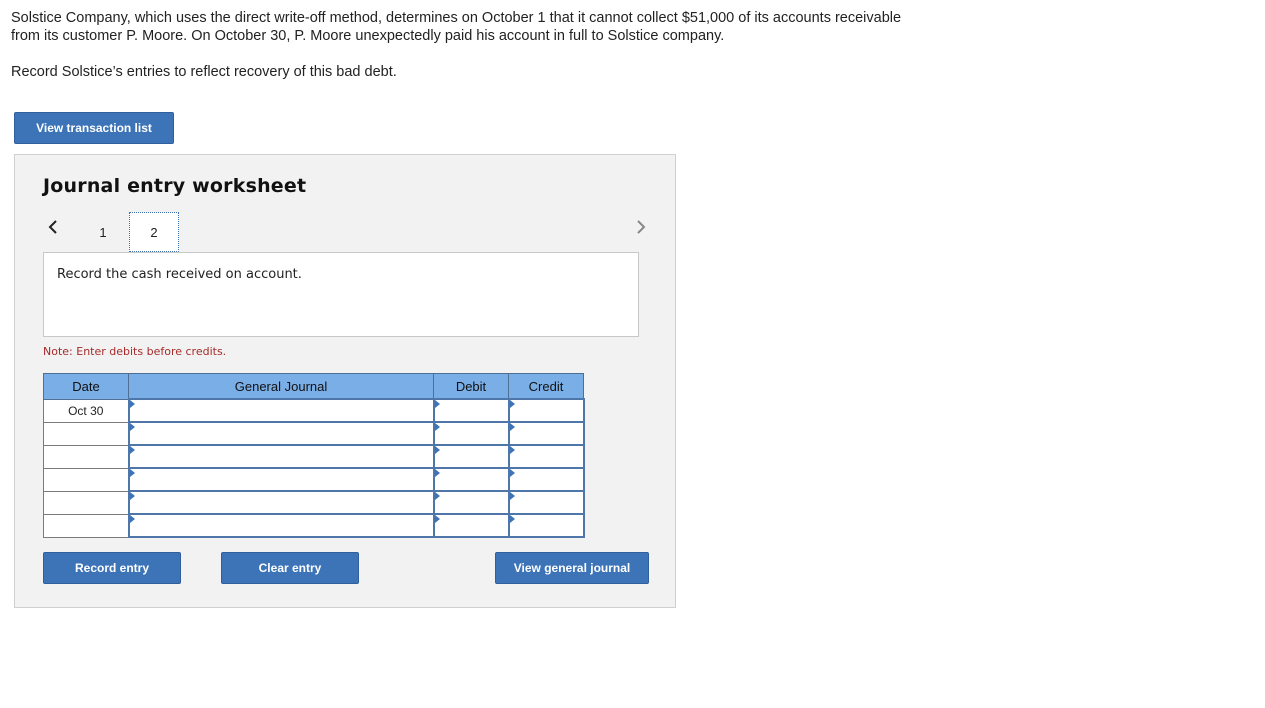 This screenshot has height=708, width=1265. I want to click on header-debit: Debit, so click(471, 386).